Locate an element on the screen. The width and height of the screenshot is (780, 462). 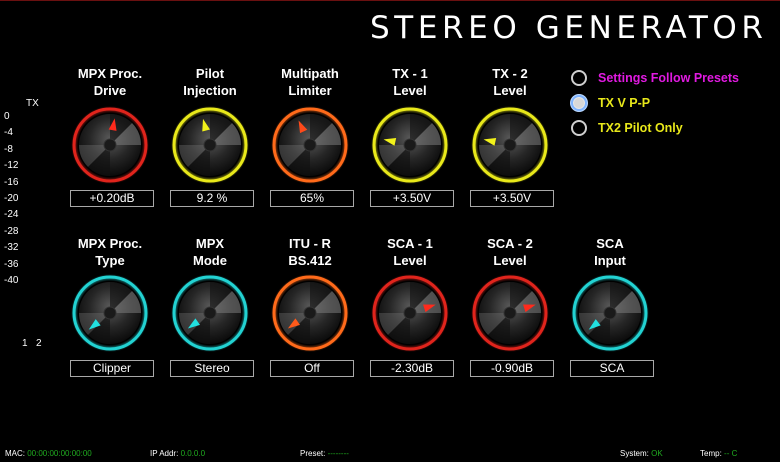
knob-value-display: 65% is located at coordinates (312, 198).